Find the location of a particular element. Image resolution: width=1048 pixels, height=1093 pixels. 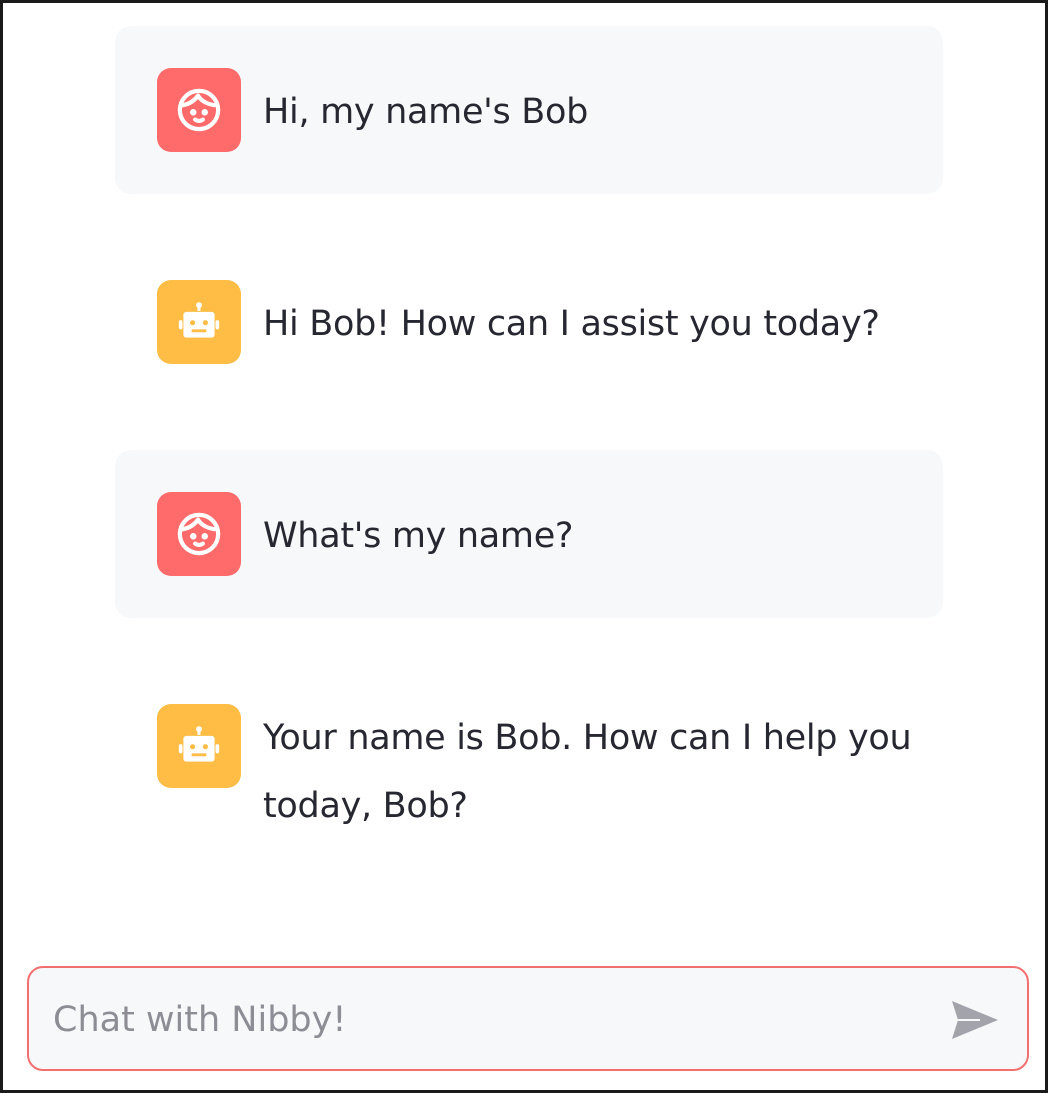

send-button is located at coordinates (975, 1020).